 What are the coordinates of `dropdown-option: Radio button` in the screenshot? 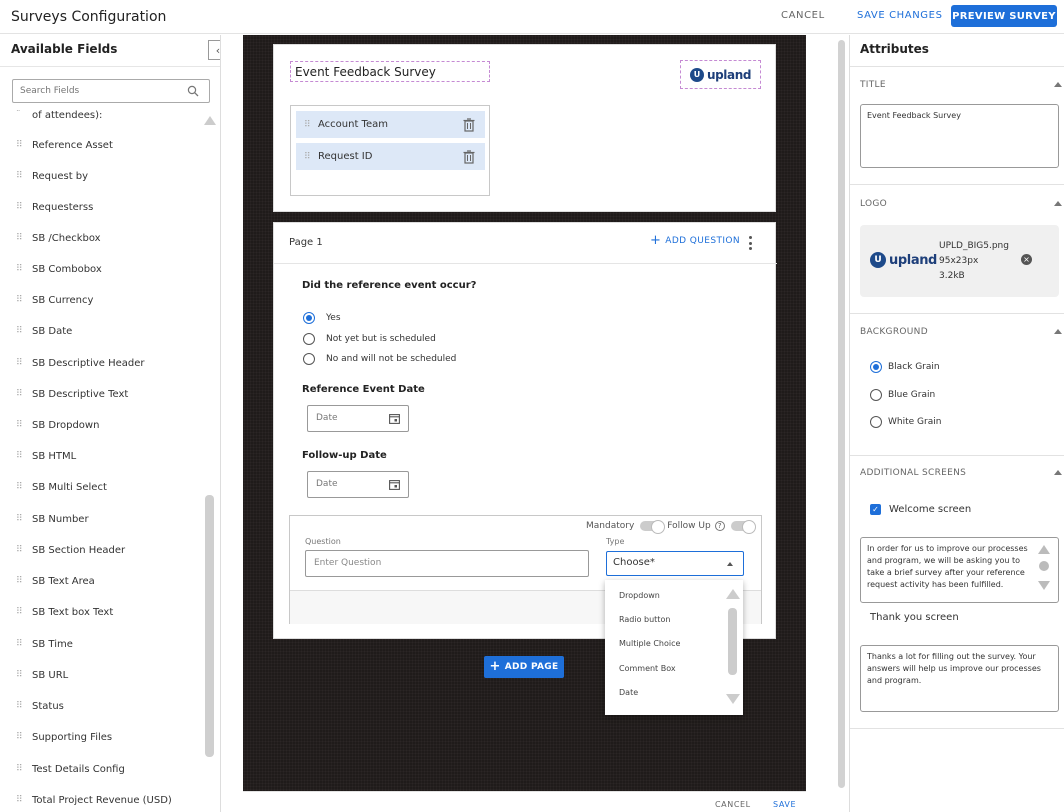 It's located at (644, 619).